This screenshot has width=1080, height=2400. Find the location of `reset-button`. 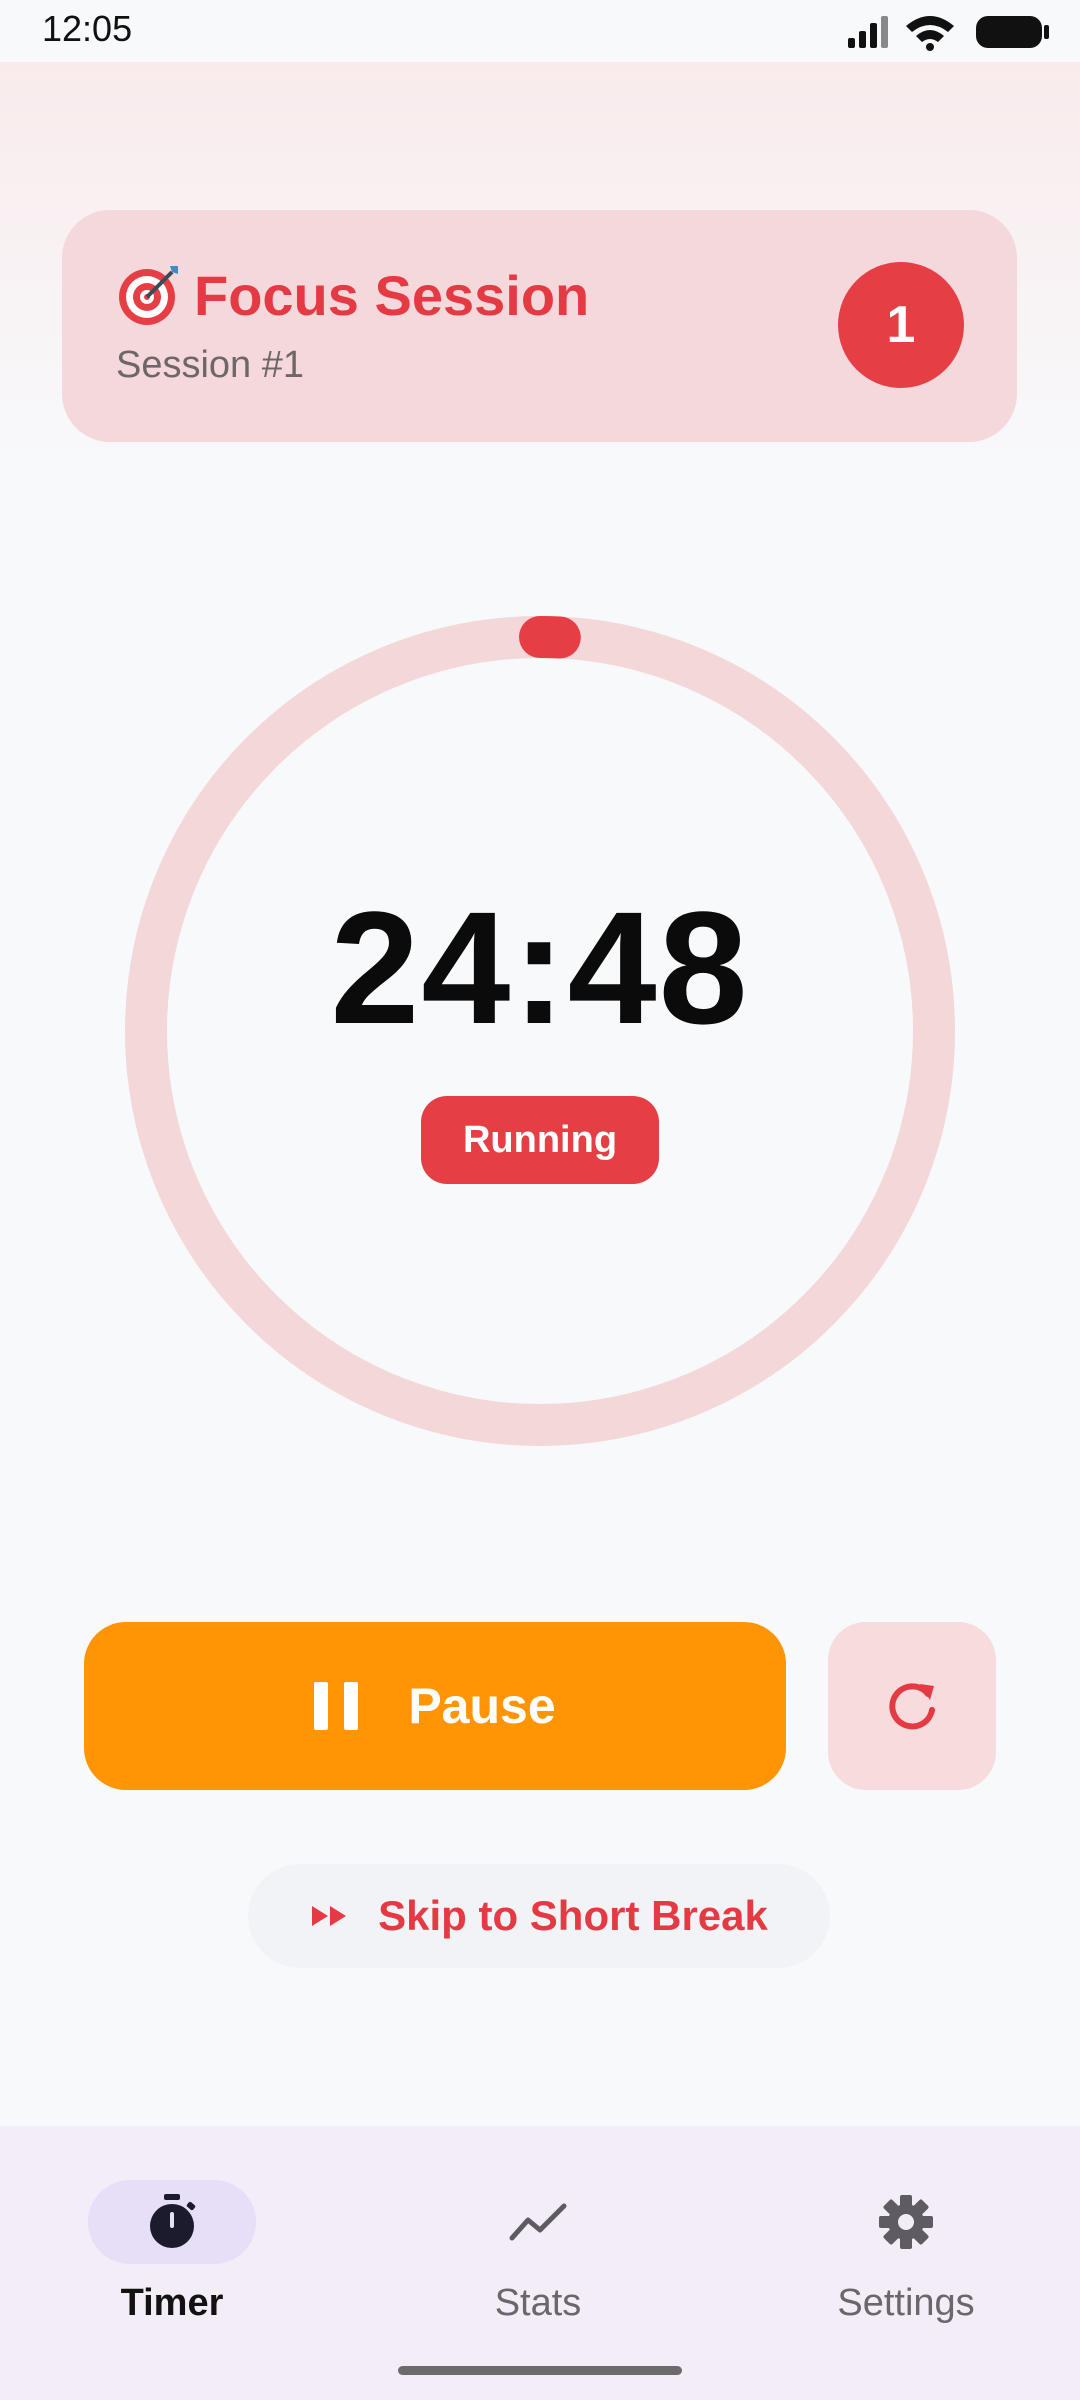

reset-button is located at coordinates (912, 1706).